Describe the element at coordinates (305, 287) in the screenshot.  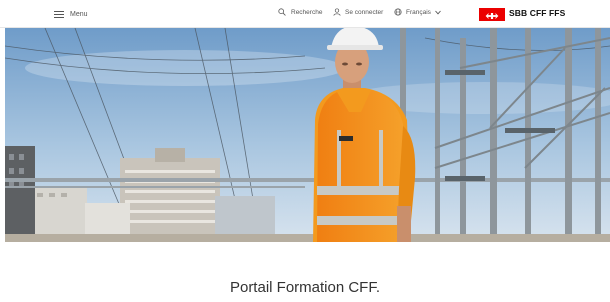
I see `page-title: Portail Formation CFF.` at that location.